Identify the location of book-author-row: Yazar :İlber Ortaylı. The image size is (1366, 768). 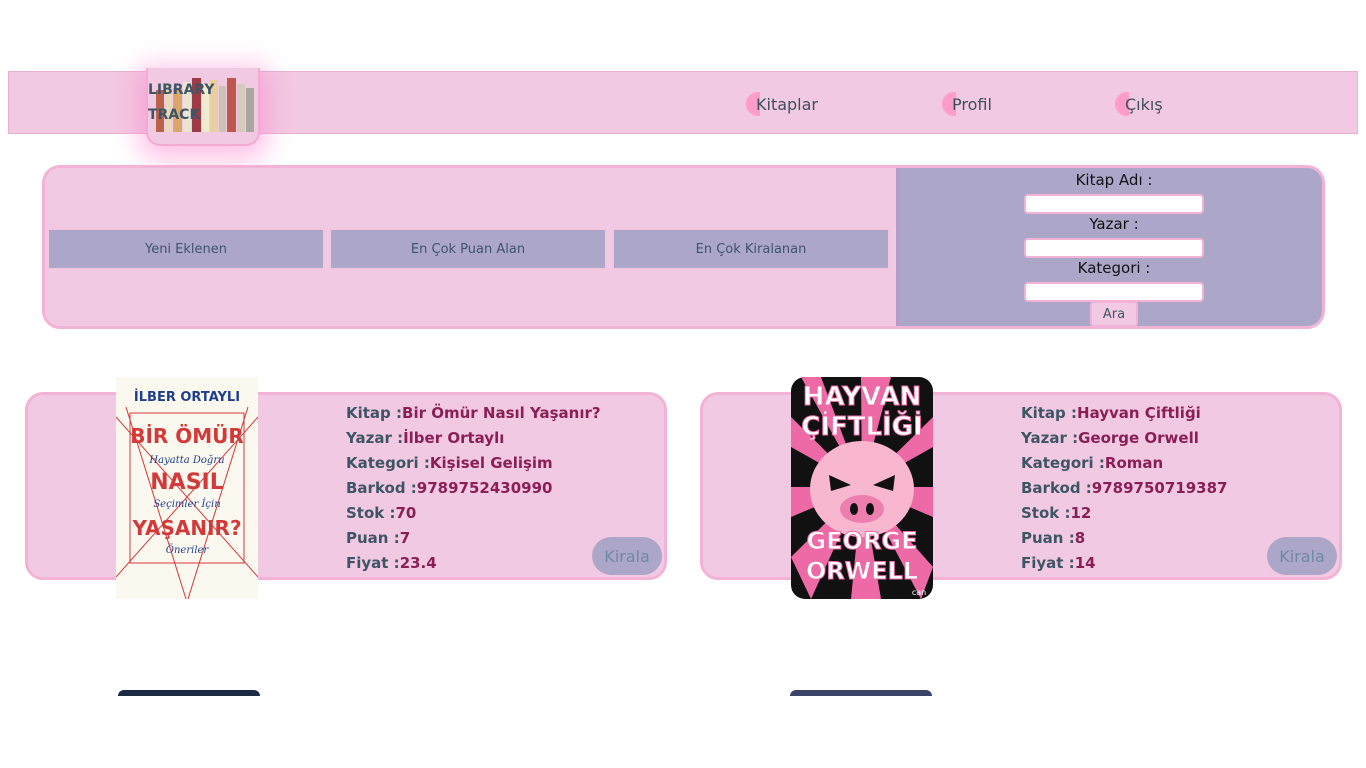
(473, 438).